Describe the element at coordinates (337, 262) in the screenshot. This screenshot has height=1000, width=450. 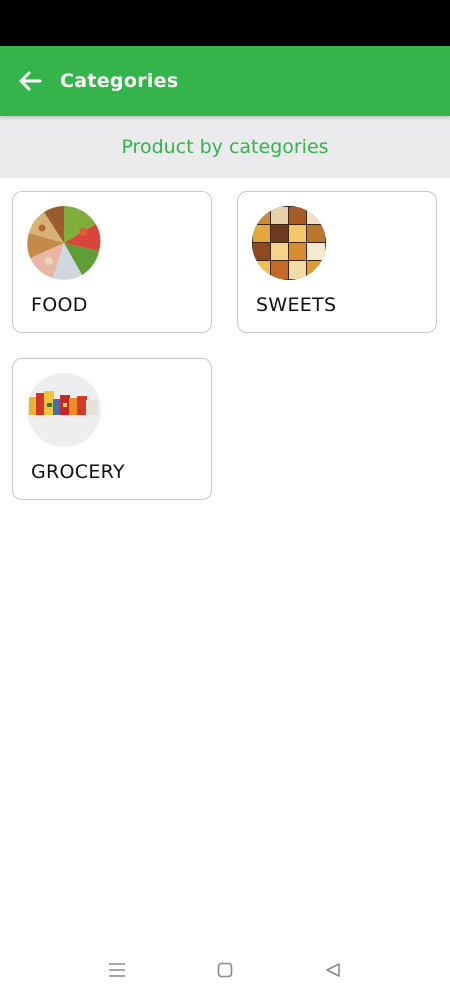
I see `category-card-sweets: SWEETS` at that location.